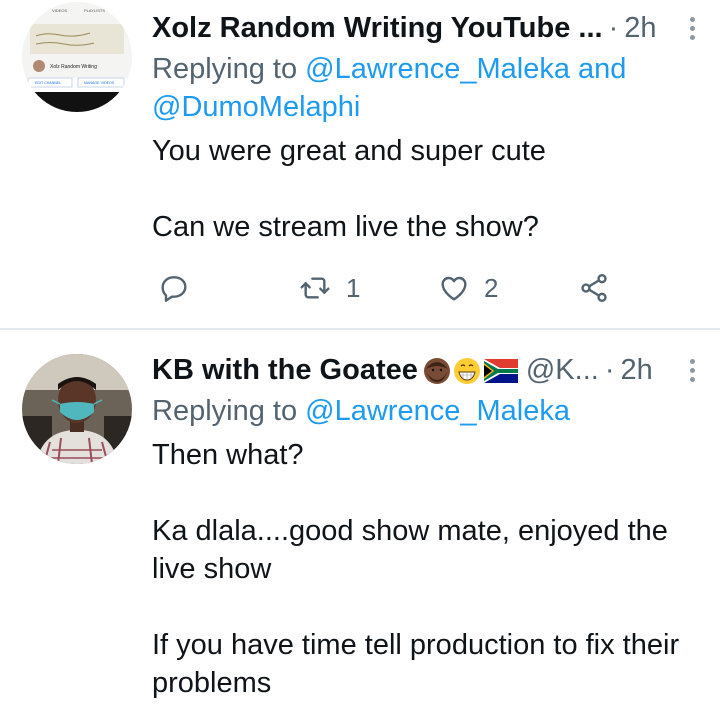 The image size is (720, 712). I want to click on tweet-header: KB with the Goatee @K... · 2h, so click(427, 370).